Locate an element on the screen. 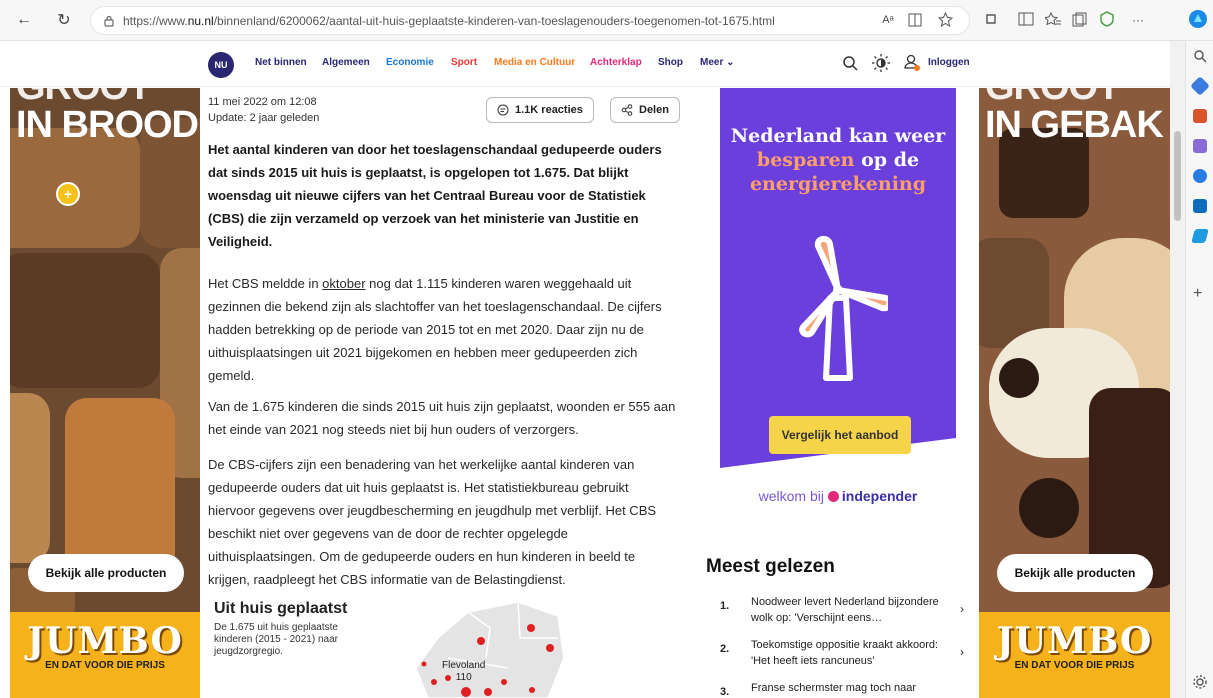 The height and width of the screenshot is (698, 1213). independer-logo: welkom bij independer is located at coordinates (838, 496).